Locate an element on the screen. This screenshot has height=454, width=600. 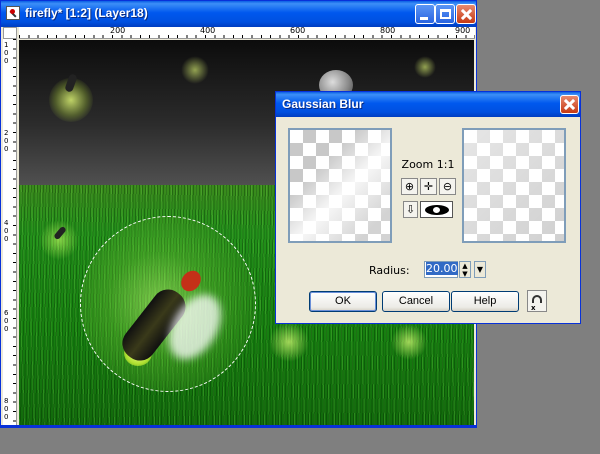
zoom-in-icon: ⊕ is located at coordinates (409, 186).